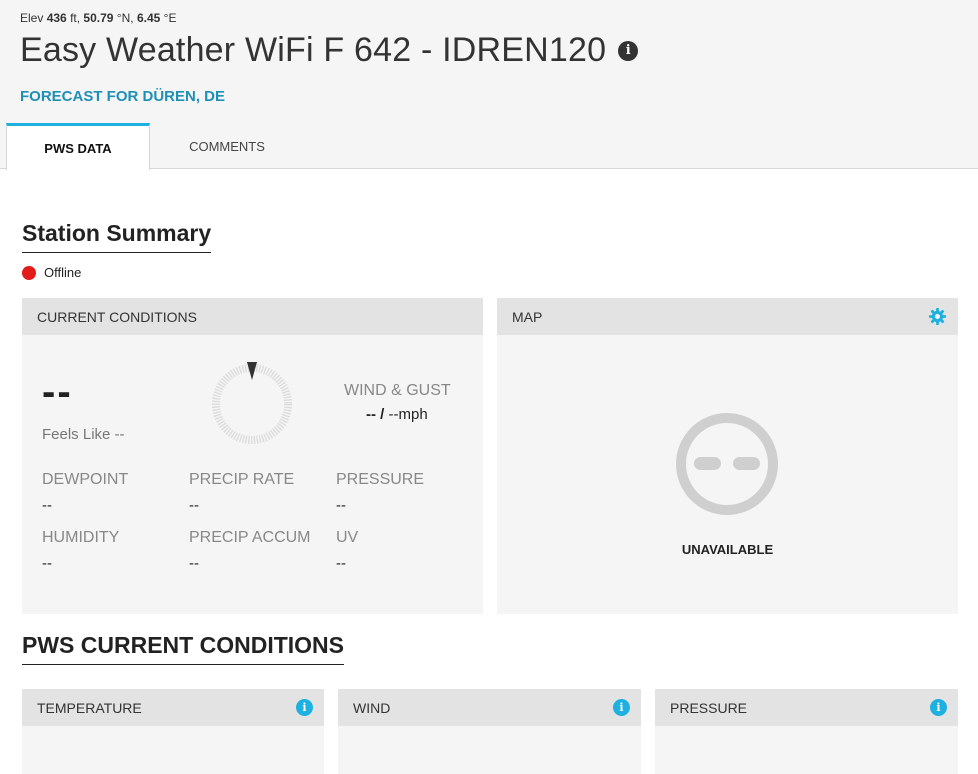 Image resolution: width=978 pixels, height=774 pixels. I want to click on tab-comments: COMMENTS, so click(227, 146).